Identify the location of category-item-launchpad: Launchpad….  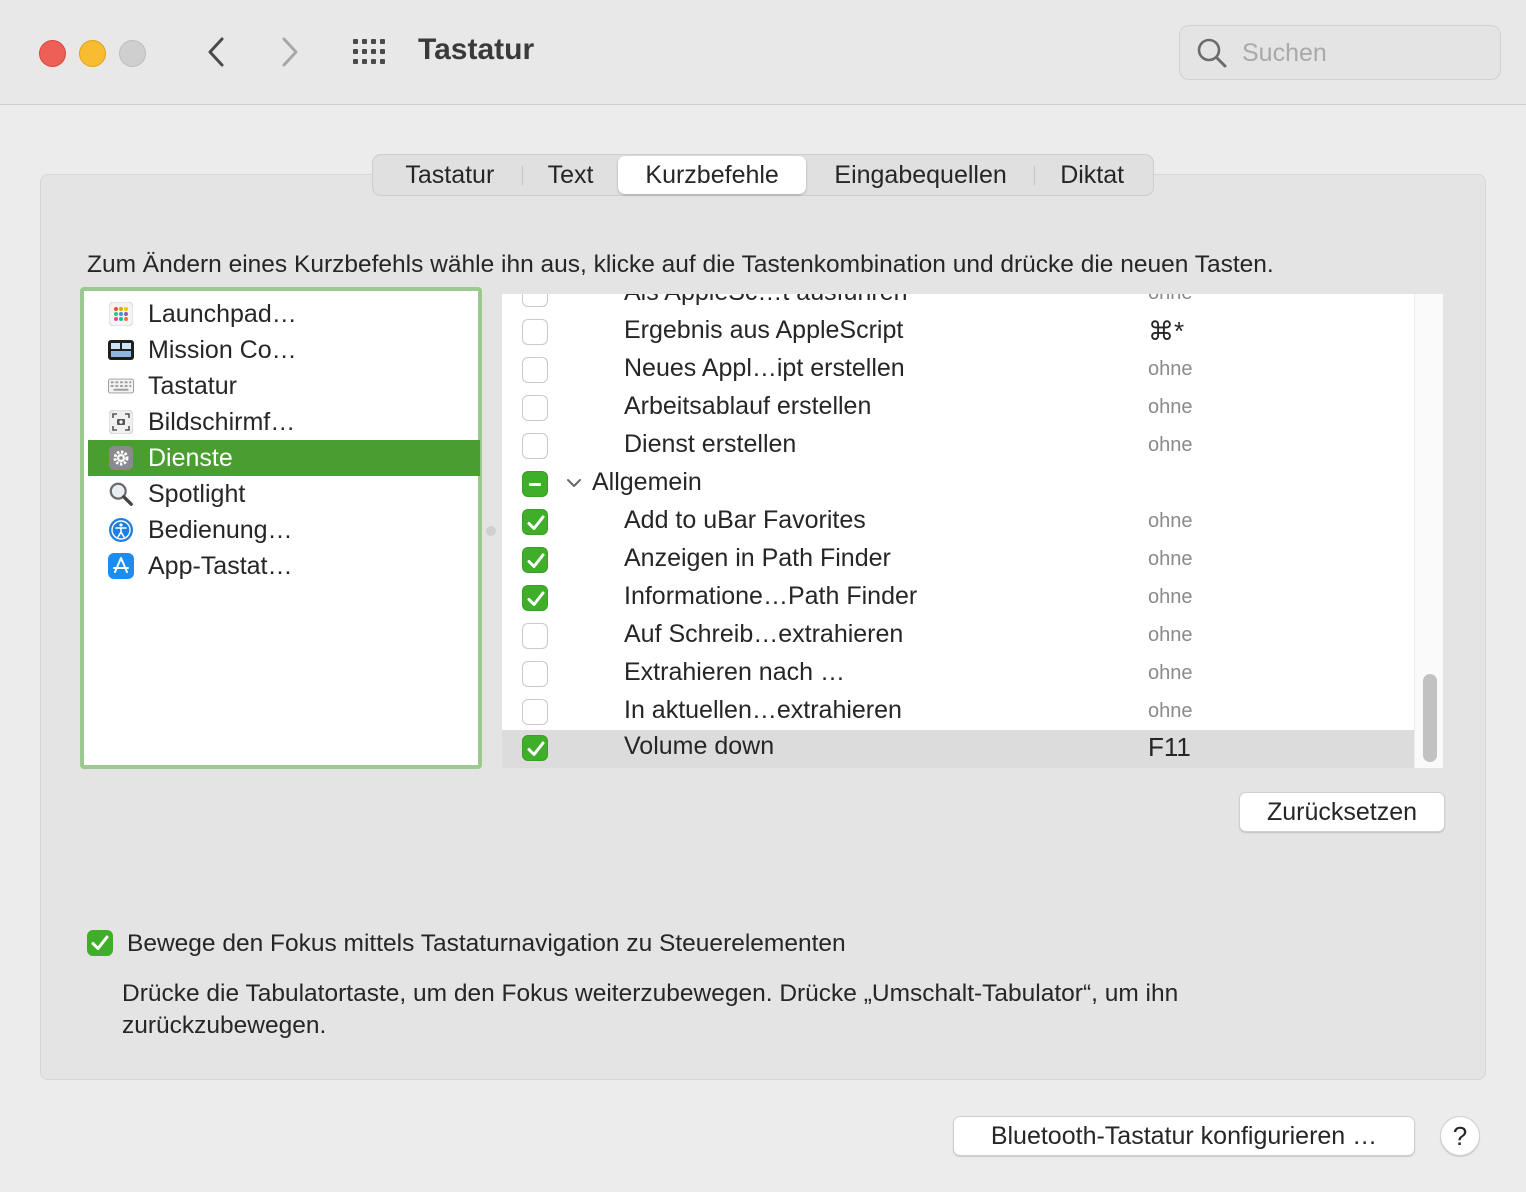
(284, 314).